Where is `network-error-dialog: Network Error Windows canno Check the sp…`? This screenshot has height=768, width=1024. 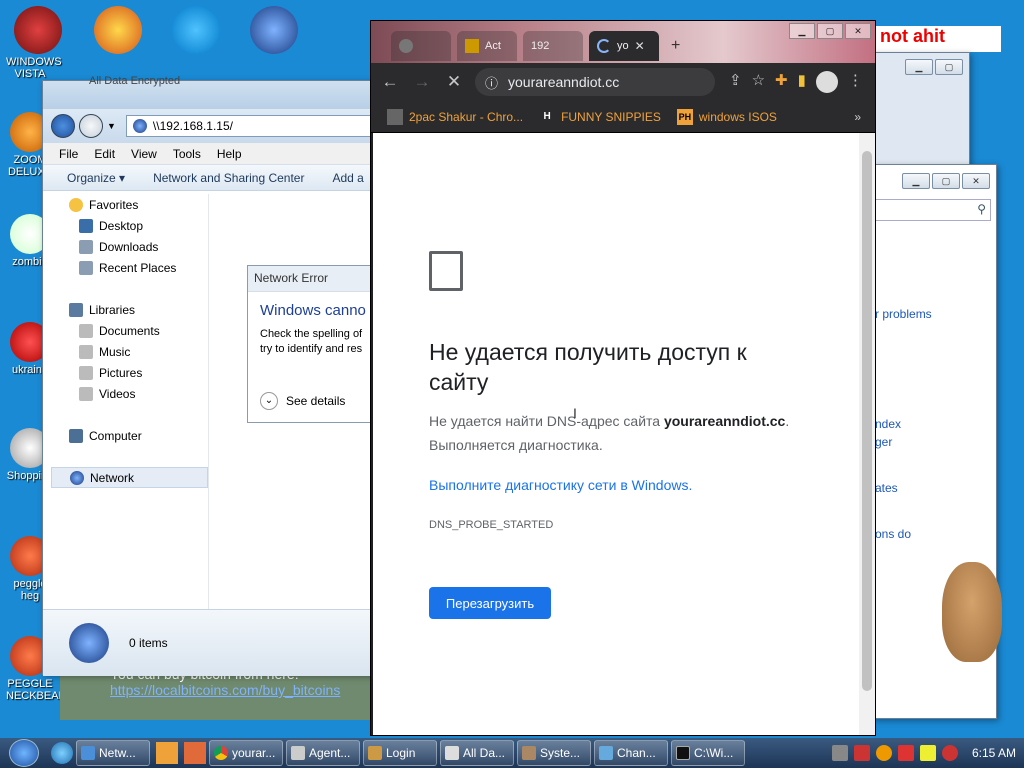
network-error-dialog: Network Error Windows canno Check the sp… is located at coordinates (312, 344).